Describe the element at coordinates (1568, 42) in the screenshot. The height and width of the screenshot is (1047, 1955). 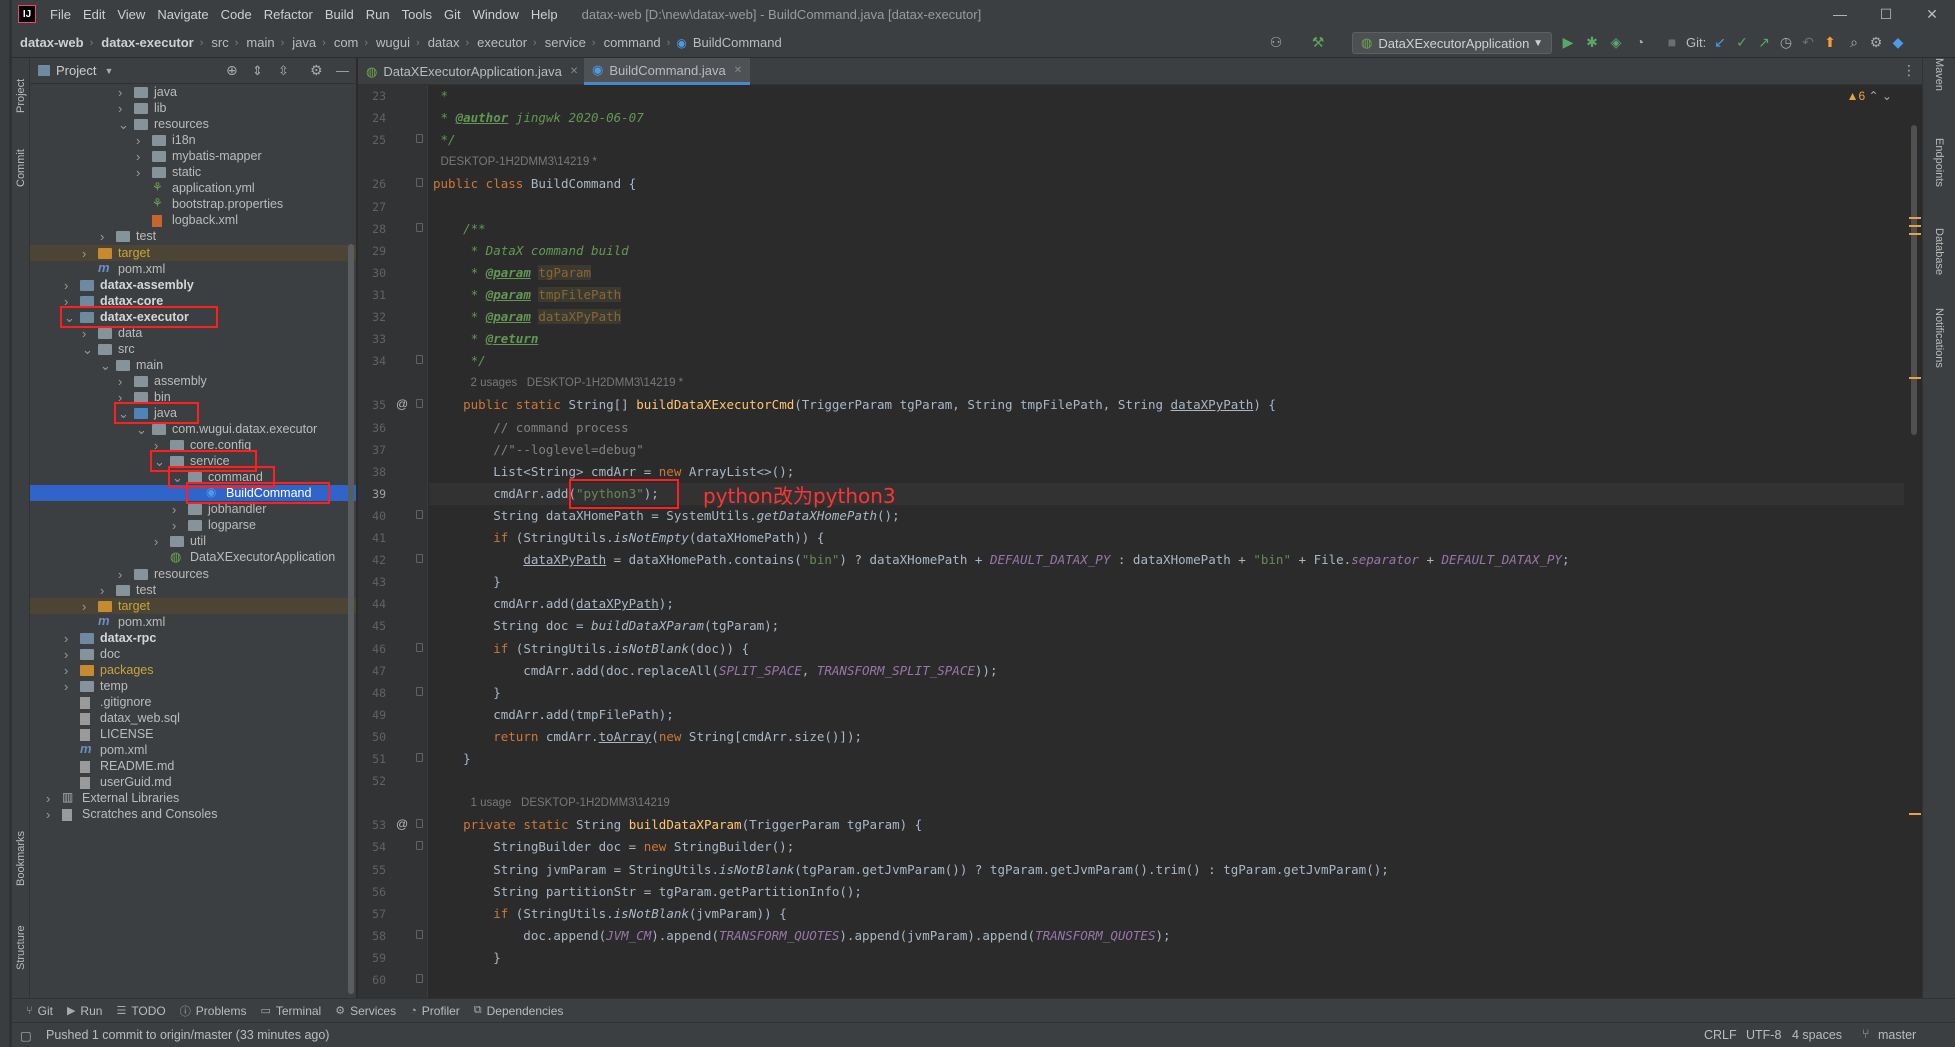
I see `run-icon: ▶` at that location.